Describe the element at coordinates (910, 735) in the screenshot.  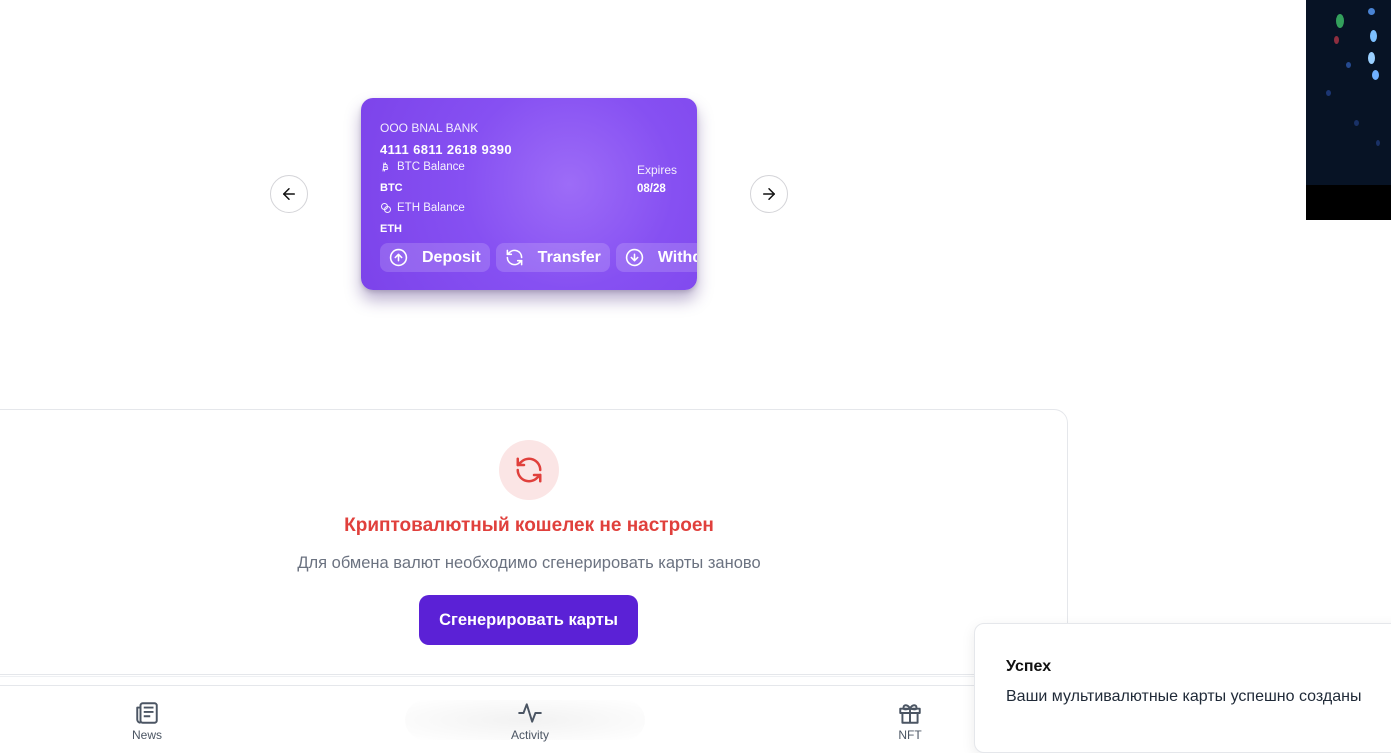
I see `nav-nft-label: NFT` at that location.